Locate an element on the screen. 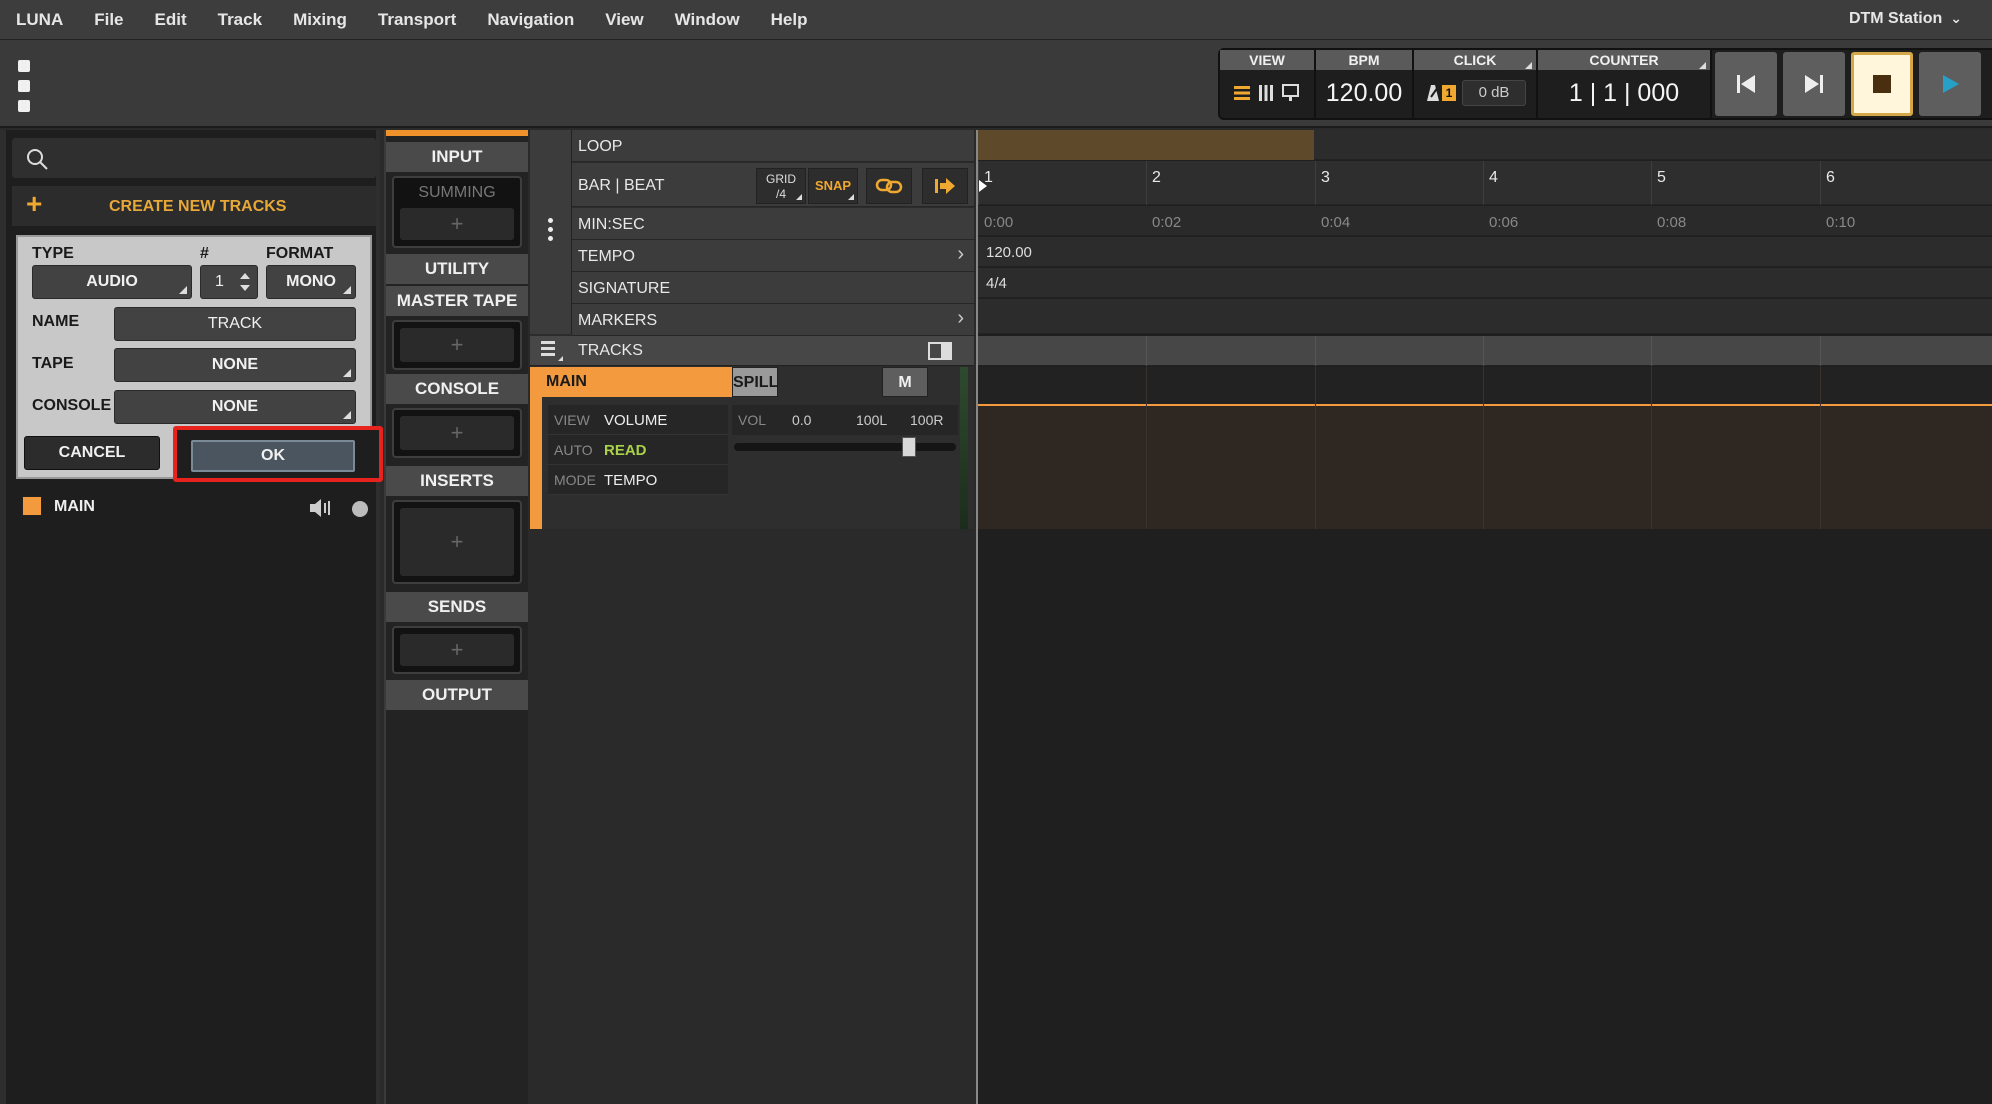  follow-button is located at coordinates (945, 186).